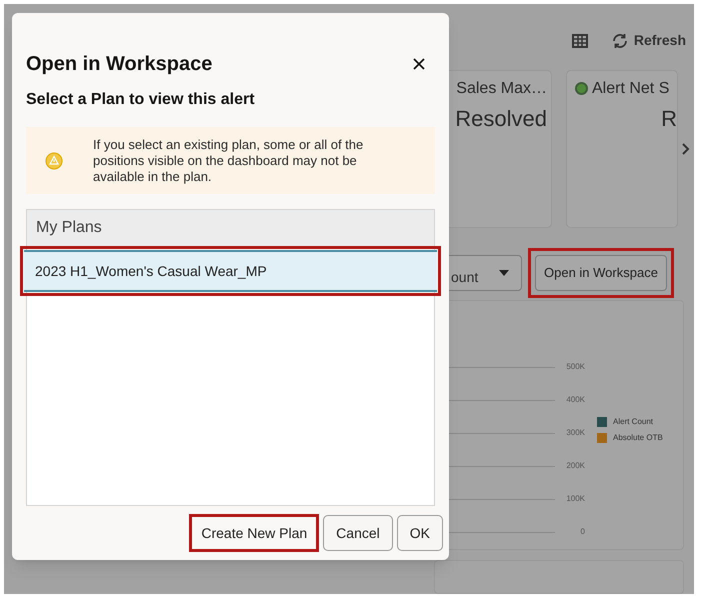 This screenshot has width=701, height=599. What do you see at coordinates (649, 41) in the screenshot?
I see `refresh-button: Refresh` at bounding box center [649, 41].